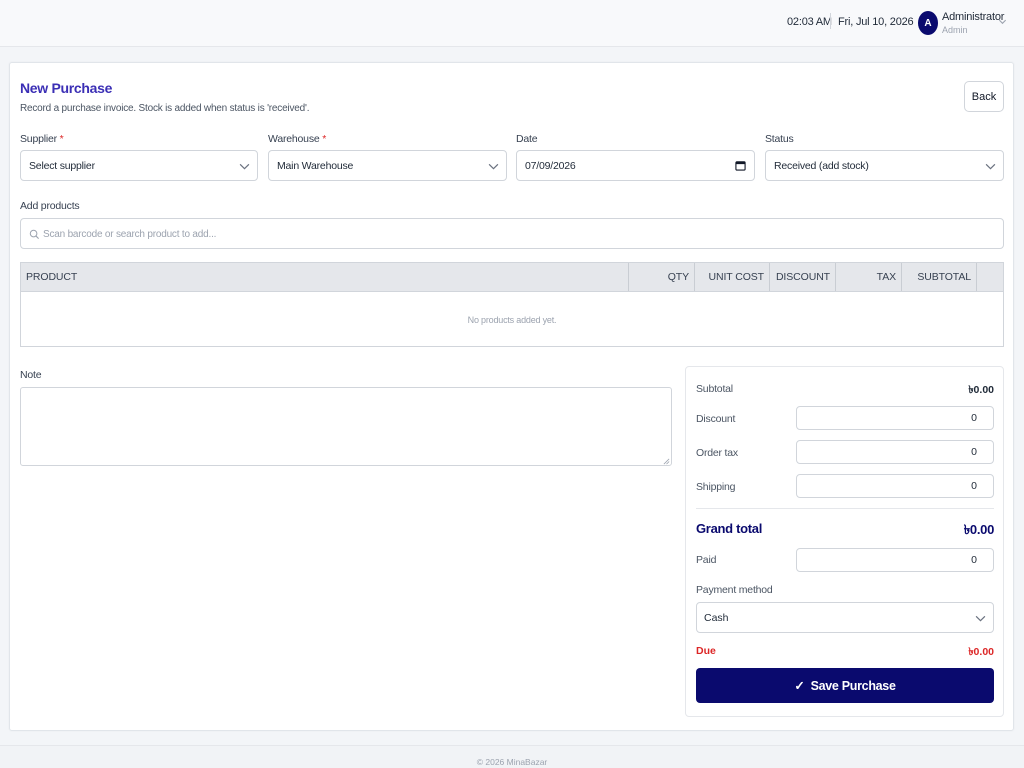 The width and height of the screenshot is (1024, 768). Describe the element at coordinates (876, 22) in the screenshot. I see `current-date: Fri, Jul 10, 2026` at that location.